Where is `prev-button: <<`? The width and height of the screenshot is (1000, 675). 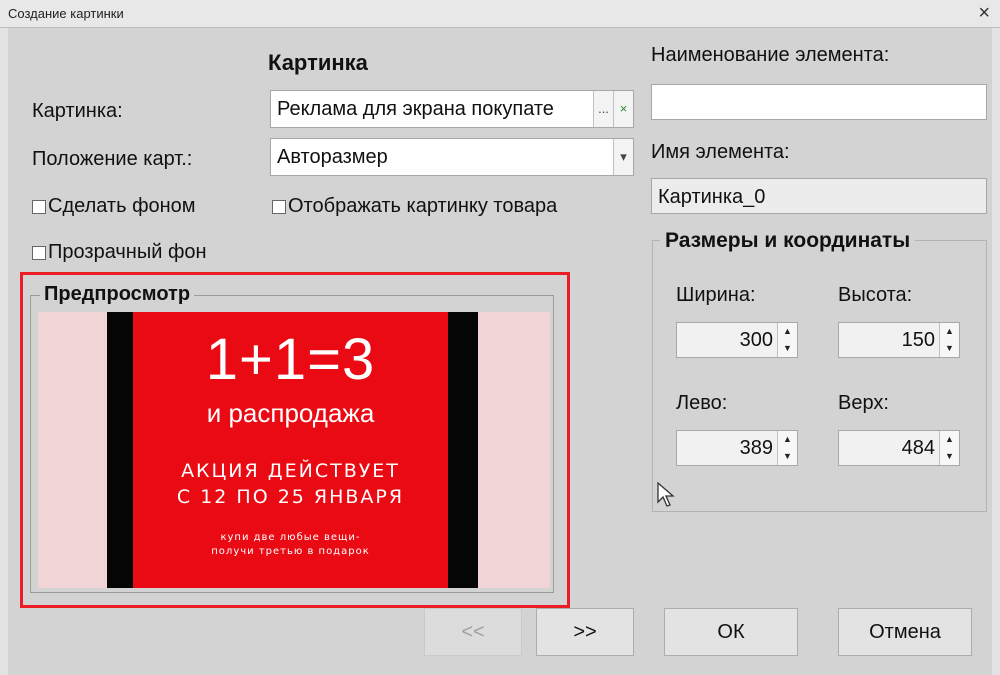
prev-button: << is located at coordinates (473, 632).